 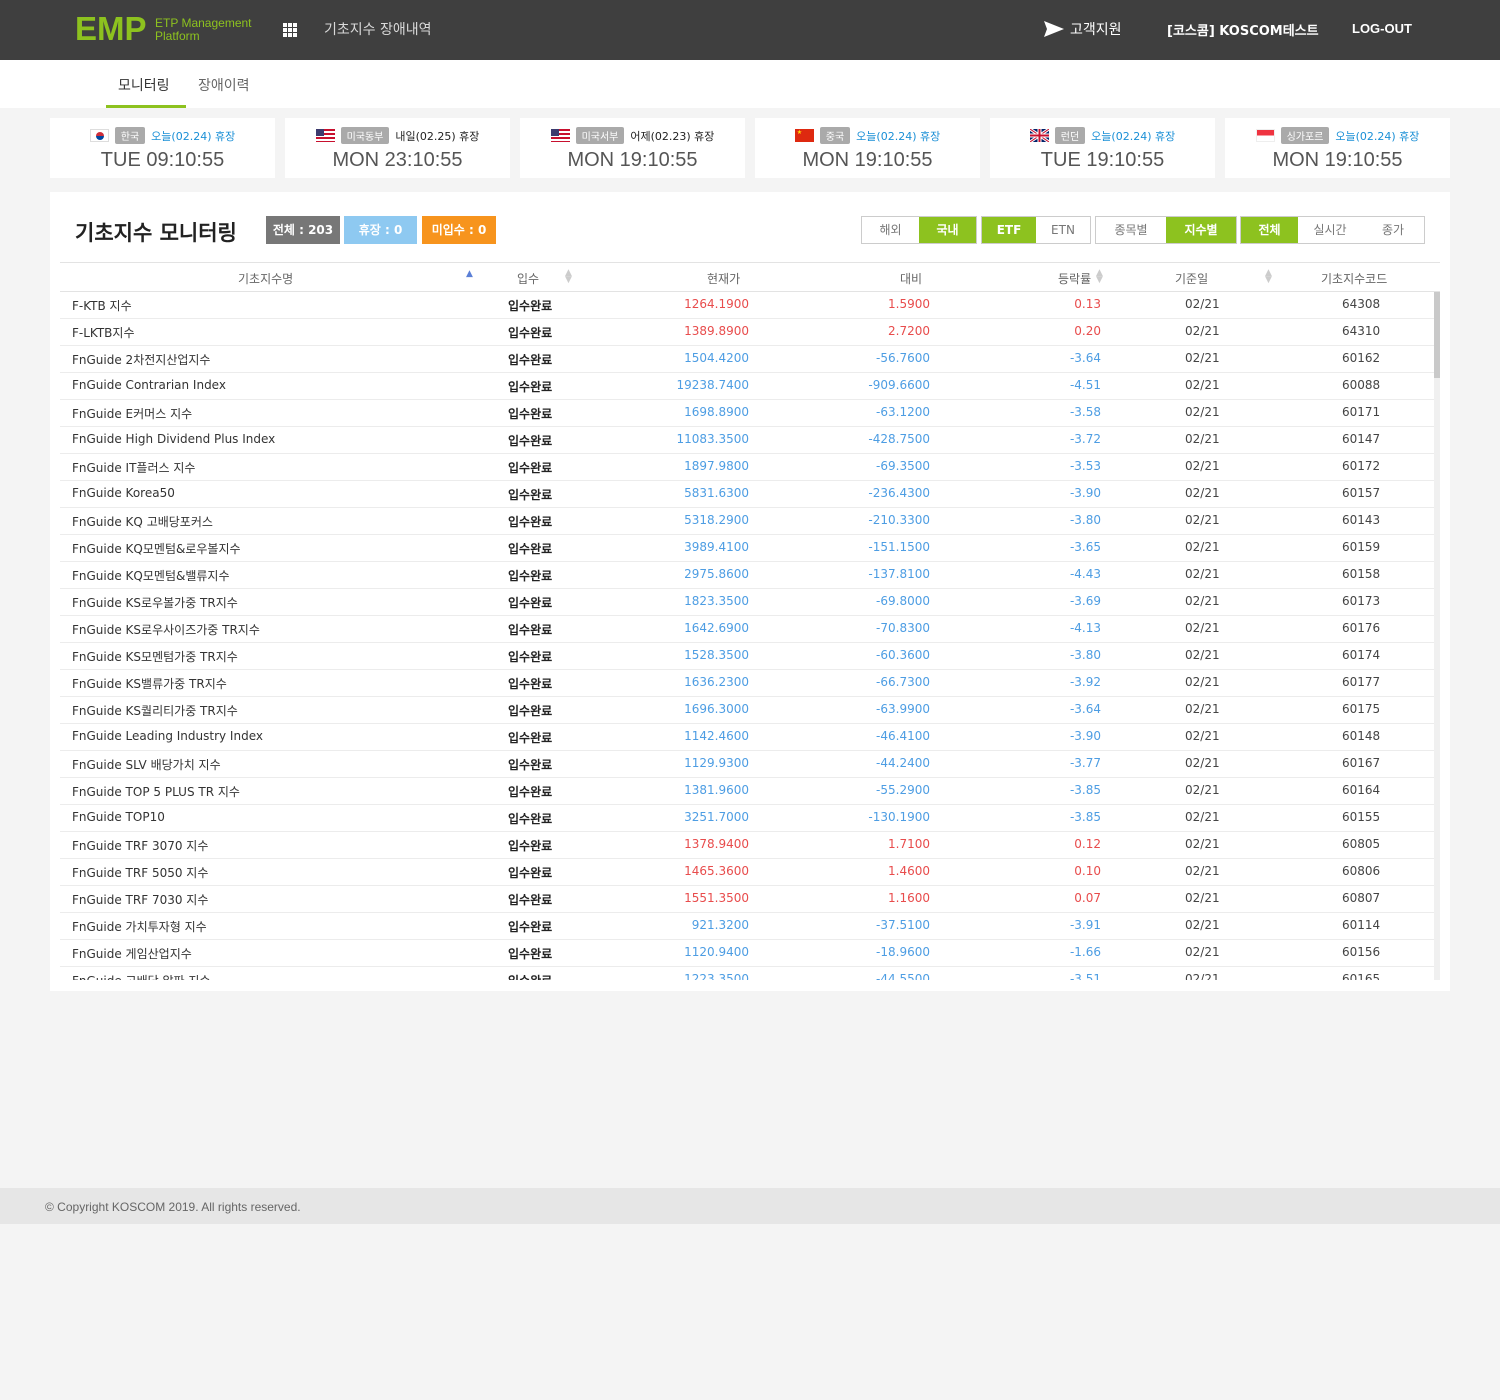 I want to click on filter-etn: ETN, so click(x=1063, y=230).